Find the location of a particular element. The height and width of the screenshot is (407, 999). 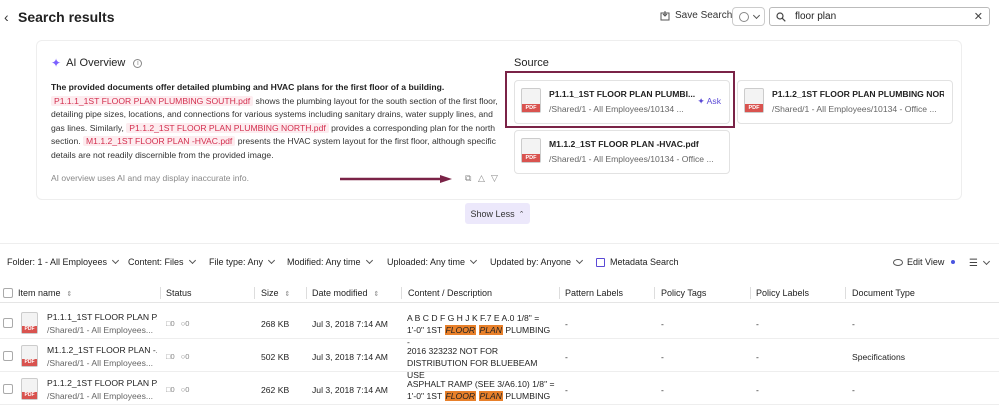

updated-by-filter: Updated by: Anyone is located at coordinates (537, 261).